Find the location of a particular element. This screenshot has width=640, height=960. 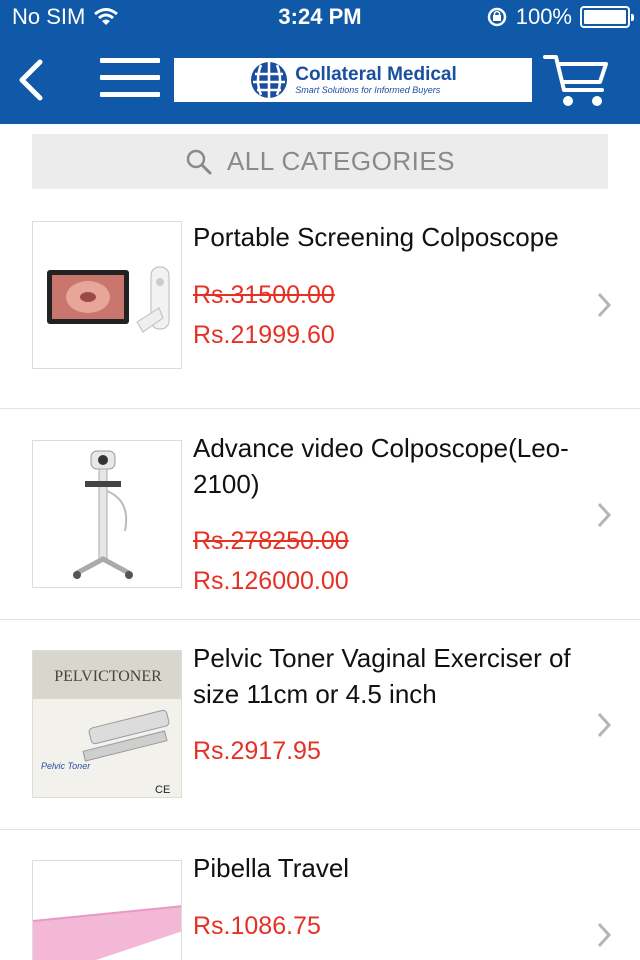

back-button is located at coordinates (32, 80).